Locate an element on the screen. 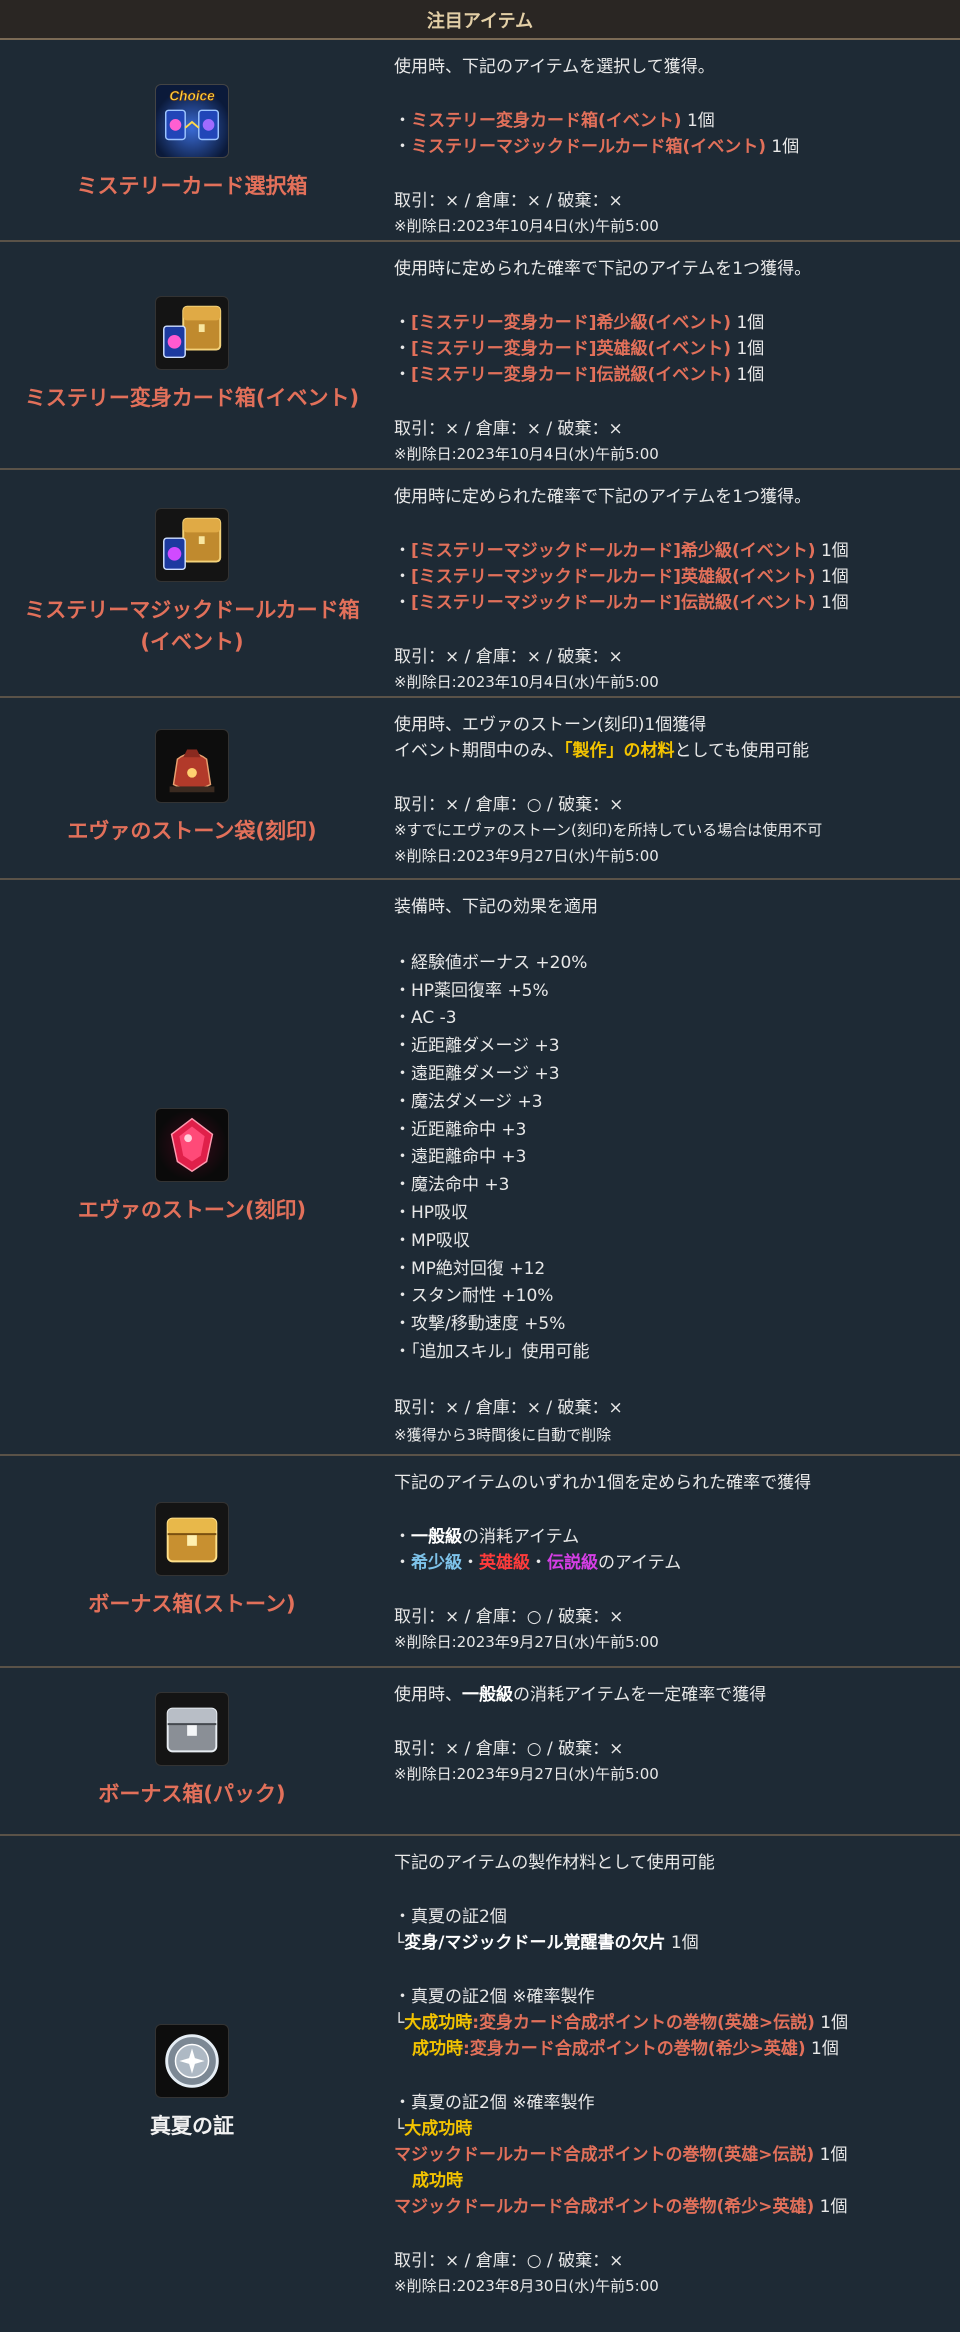 This screenshot has width=960, height=2332. effect-item: ・近距離ダメージ +3 is located at coordinates (477, 1046).